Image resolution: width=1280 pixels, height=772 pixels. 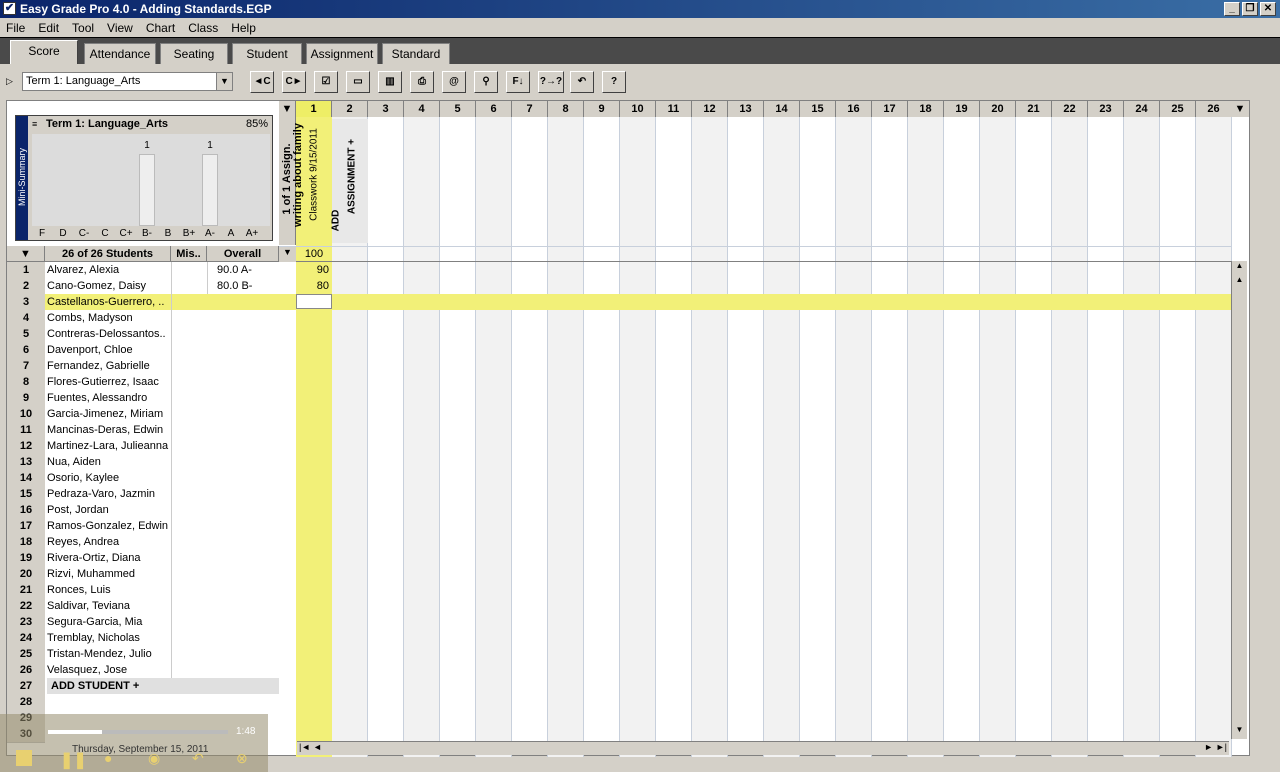 I want to click on row-number: 8, so click(x=26, y=382).